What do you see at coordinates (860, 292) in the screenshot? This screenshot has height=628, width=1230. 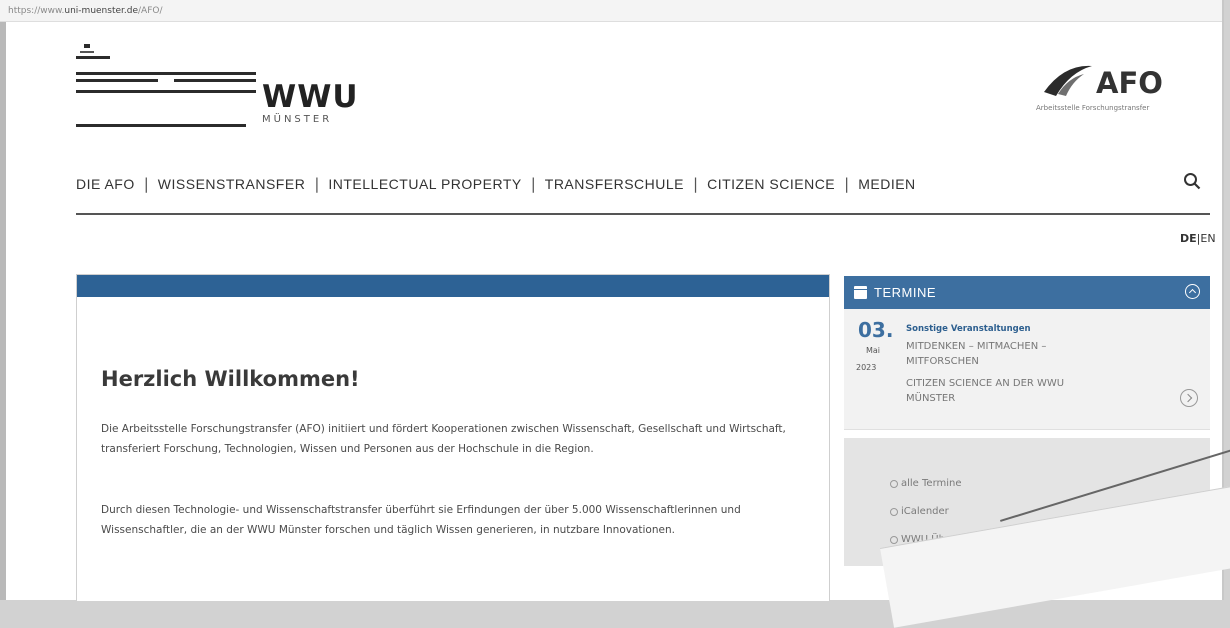 I see `calendar-icon` at bounding box center [860, 292].